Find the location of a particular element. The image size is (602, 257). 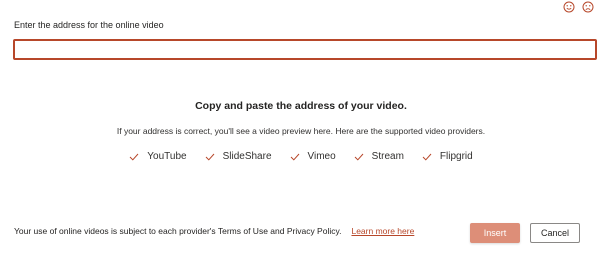

smile-icon is located at coordinates (568, 6).